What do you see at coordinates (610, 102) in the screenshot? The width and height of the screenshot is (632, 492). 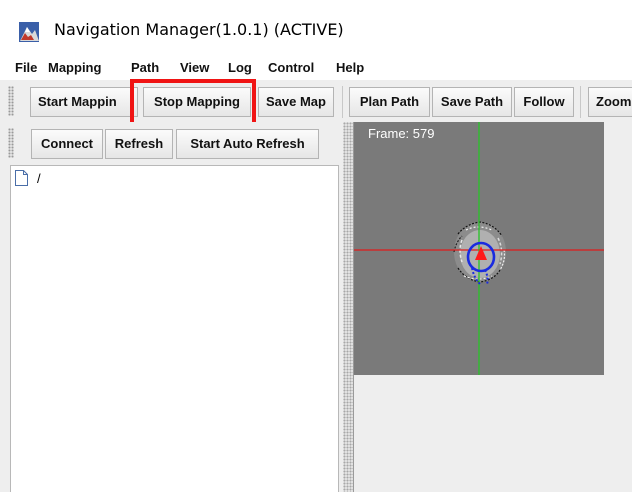 I see `zoom-button: Zoom` at bounding box center [610, 102].